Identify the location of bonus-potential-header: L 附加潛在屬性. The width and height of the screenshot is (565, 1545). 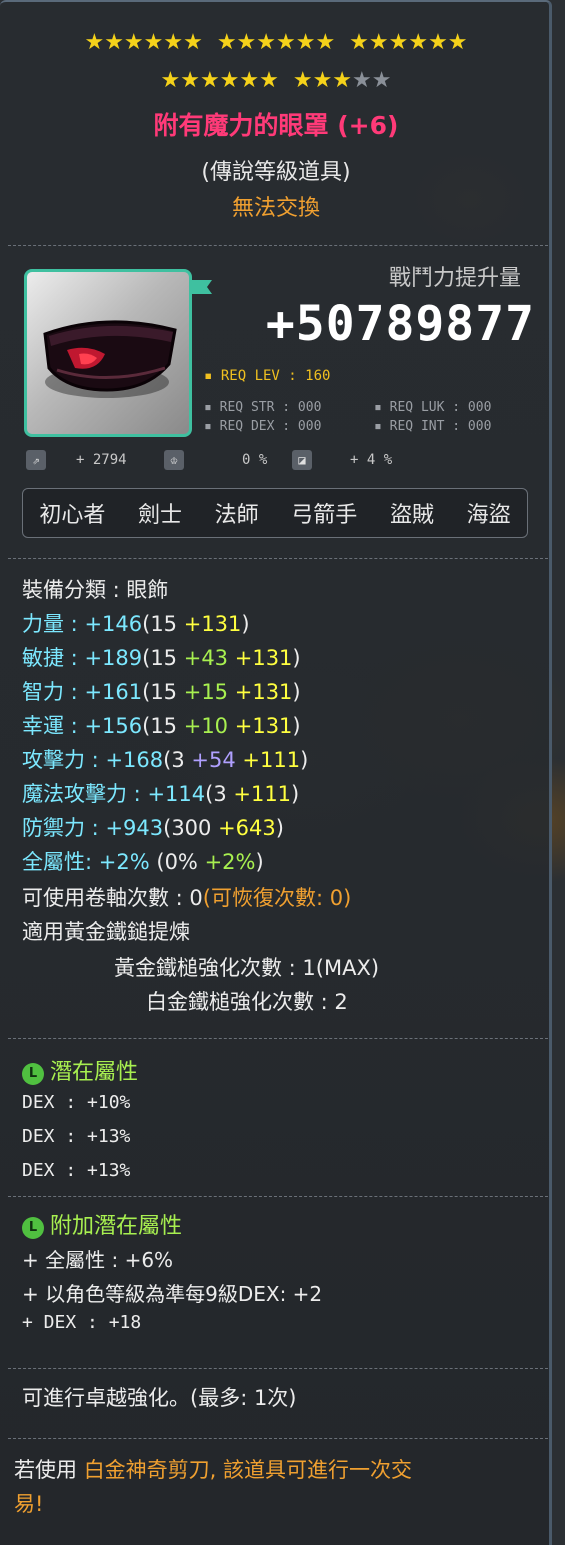
(102, 1224).